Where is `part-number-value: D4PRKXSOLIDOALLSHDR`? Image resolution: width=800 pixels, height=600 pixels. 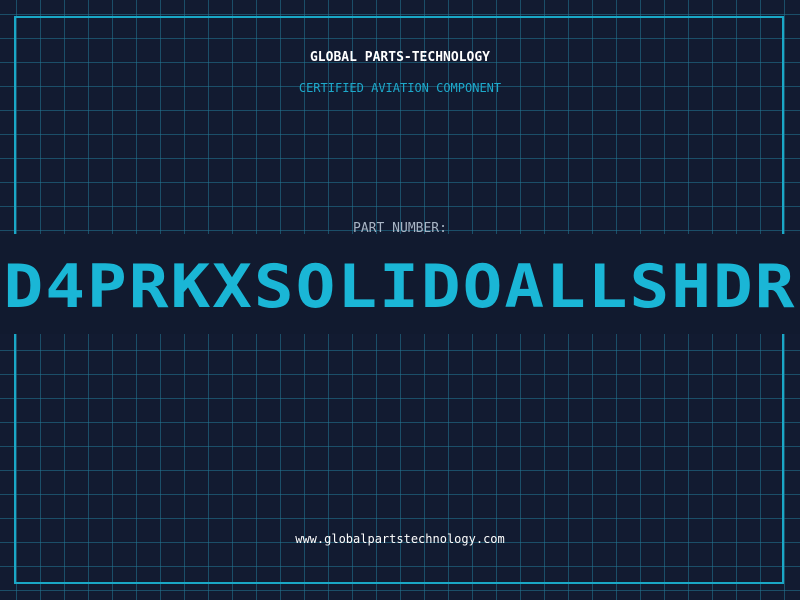
part-number-value: D4PRKXSOLIDOALLSHDR is located at coordinates (400, 287).